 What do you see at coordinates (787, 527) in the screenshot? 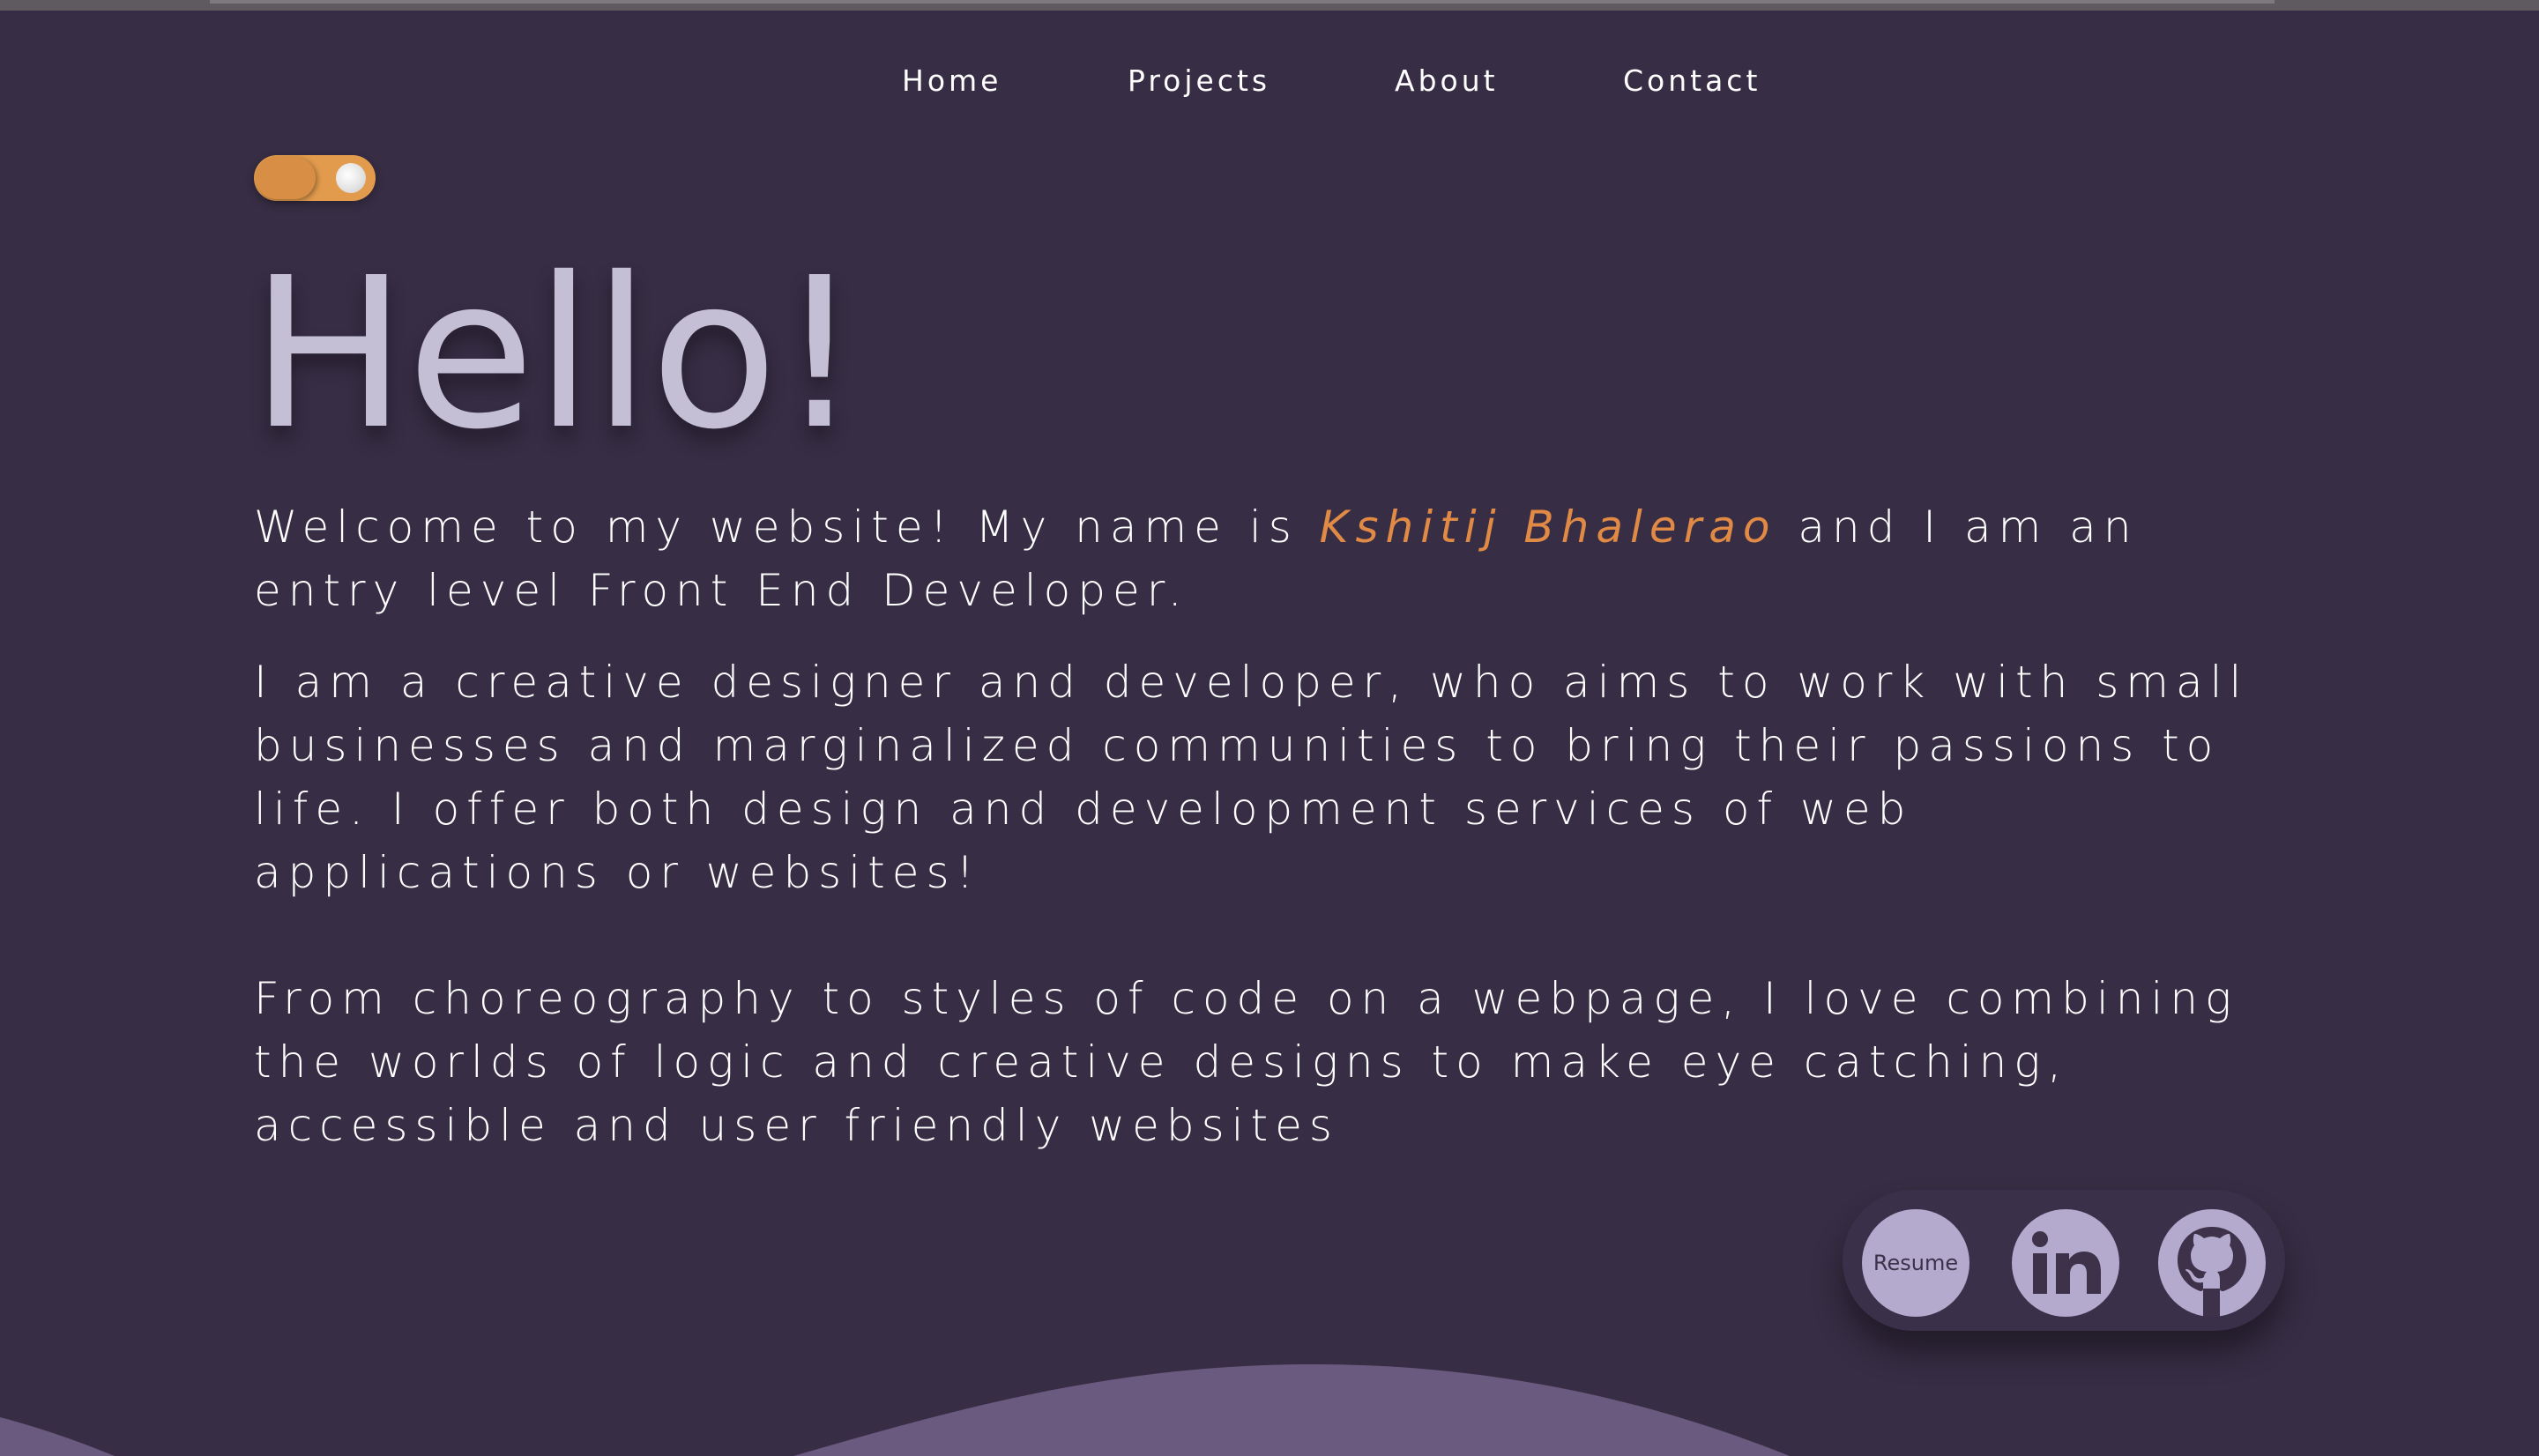
I see `intro-text-before: Welcome to my website! My name is` at bounding box center [787, 527].